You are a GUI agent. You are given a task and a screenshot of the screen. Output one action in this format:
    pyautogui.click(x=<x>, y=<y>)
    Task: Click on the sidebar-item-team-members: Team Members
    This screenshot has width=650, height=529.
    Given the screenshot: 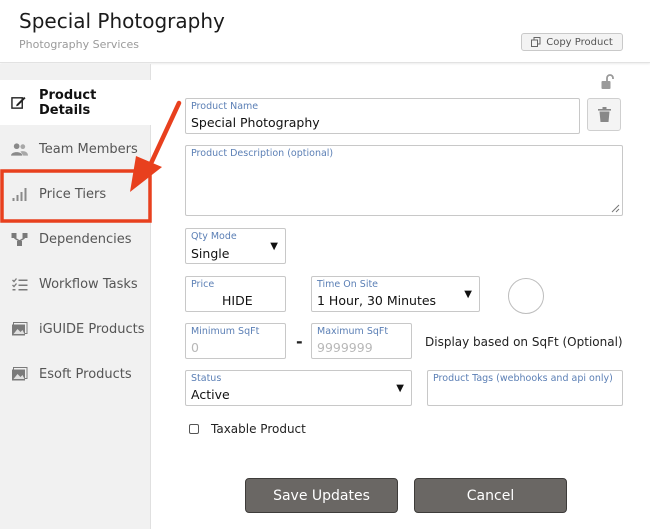 What is the action you would take?
    pyautogui.click(x=75, y=149)
    